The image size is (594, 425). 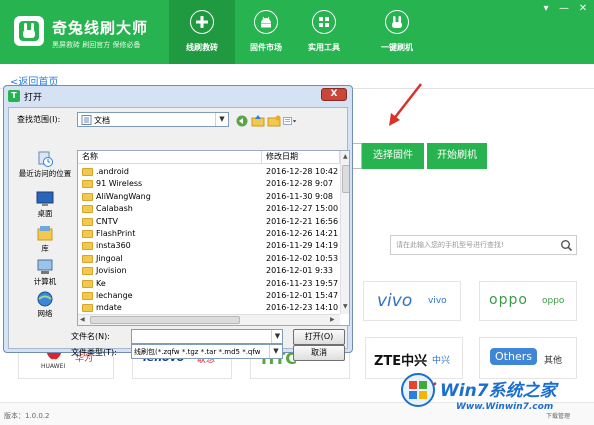 I want to click on tab-firmware-market: 固件市场, so click(x=266, y=32).